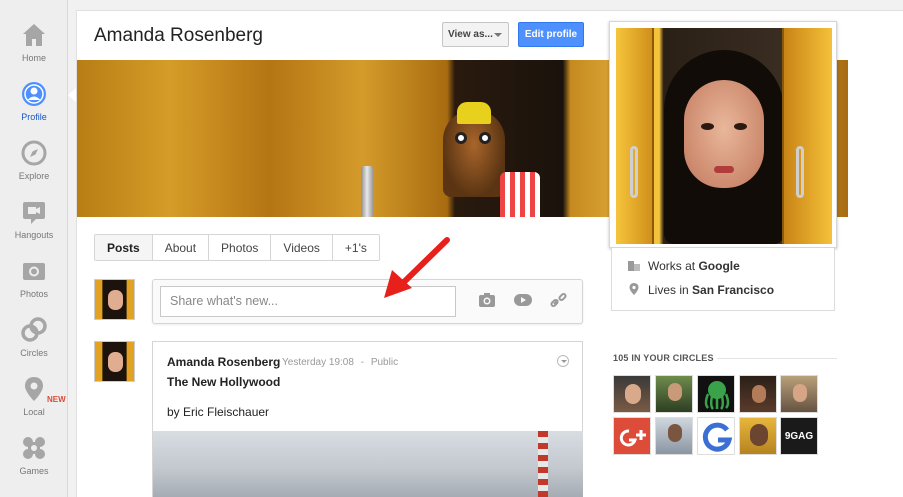  What do you see at coordinates (34, 35) in the screenshot?
I see `home-icon` at bounding box center [34, 35].